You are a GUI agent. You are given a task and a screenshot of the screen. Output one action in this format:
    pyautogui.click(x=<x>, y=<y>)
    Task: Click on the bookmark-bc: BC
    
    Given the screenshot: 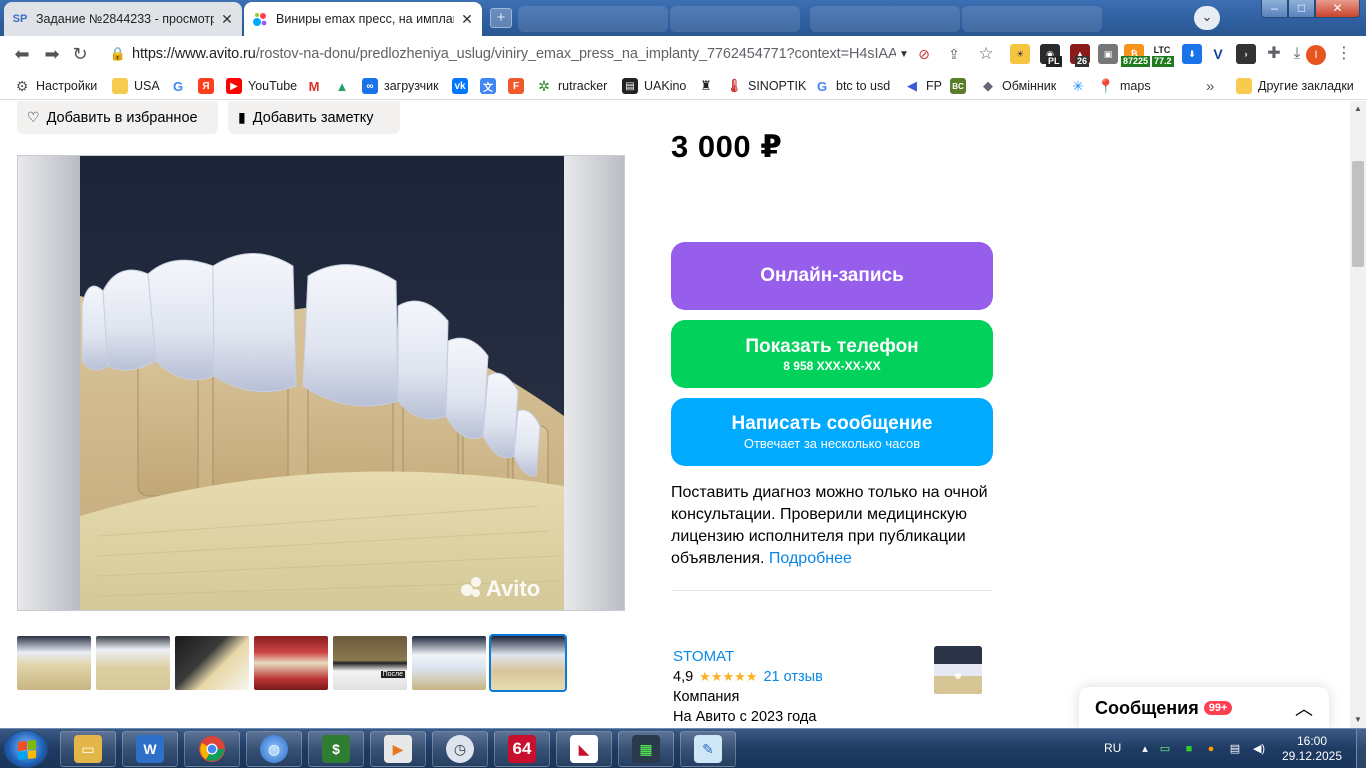 What is the action you would take?
    pyautogui.click(x=961, y=86)
    